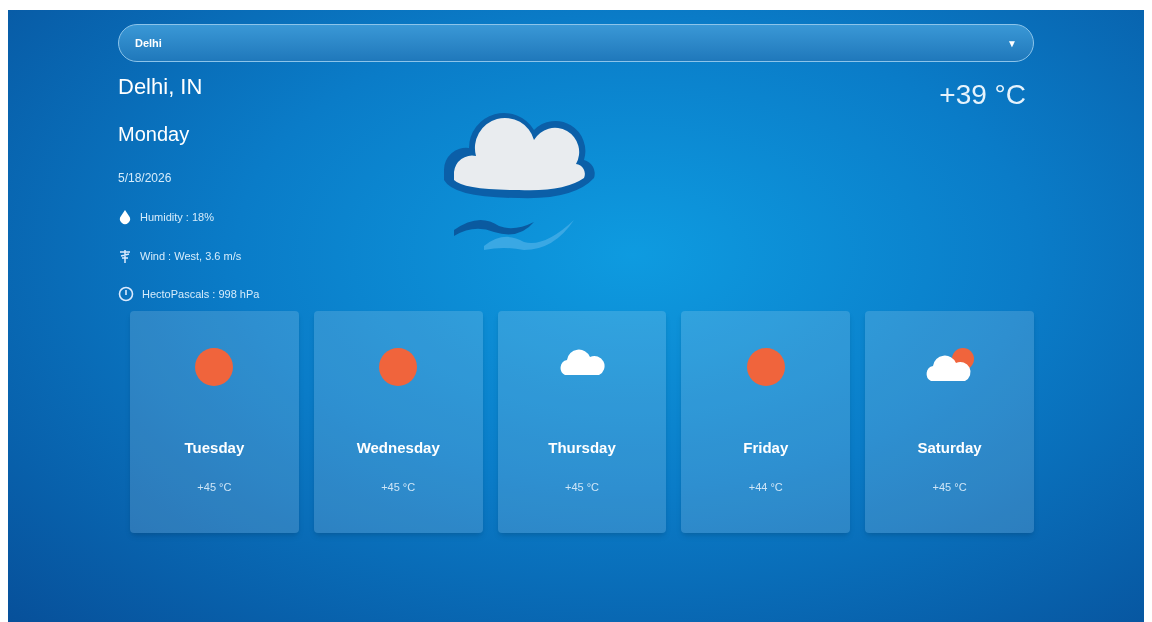  I want to click on drop-icon, so click(125, 217).